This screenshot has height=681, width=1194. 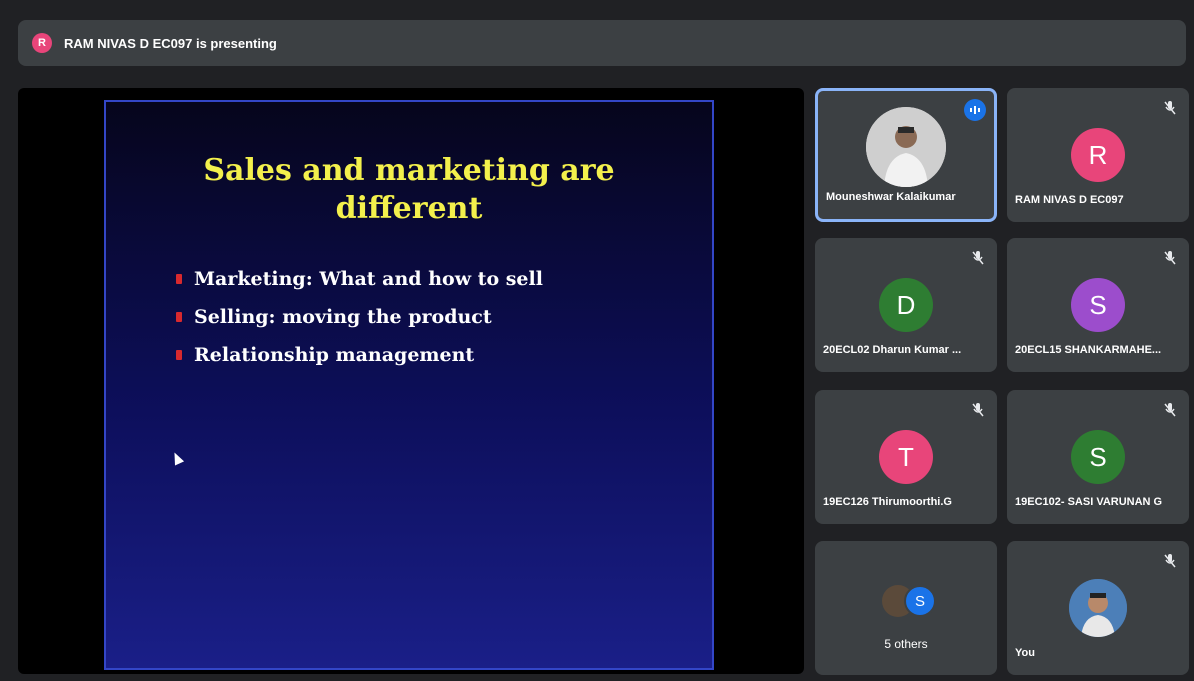 I want to click on participant-tile-others: S 5 others, so click(x=906, y=608).